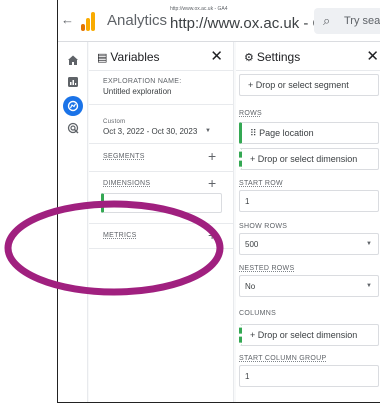 The image size is (380, 403). Describe the element at coordinates (327, 20) in the screenshot. I see `search-icon: ⌕` at that location.